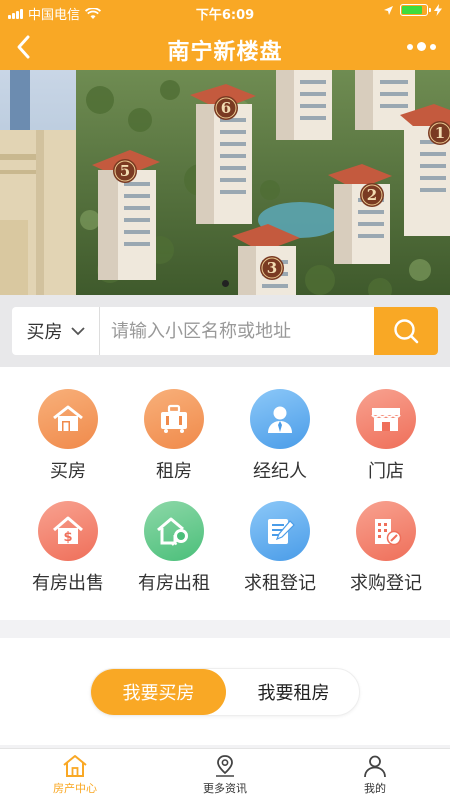 Image resolution: width=450 pixels, height=800 pixels. I want to click on service-label: 经纪人, so click(280, 471).